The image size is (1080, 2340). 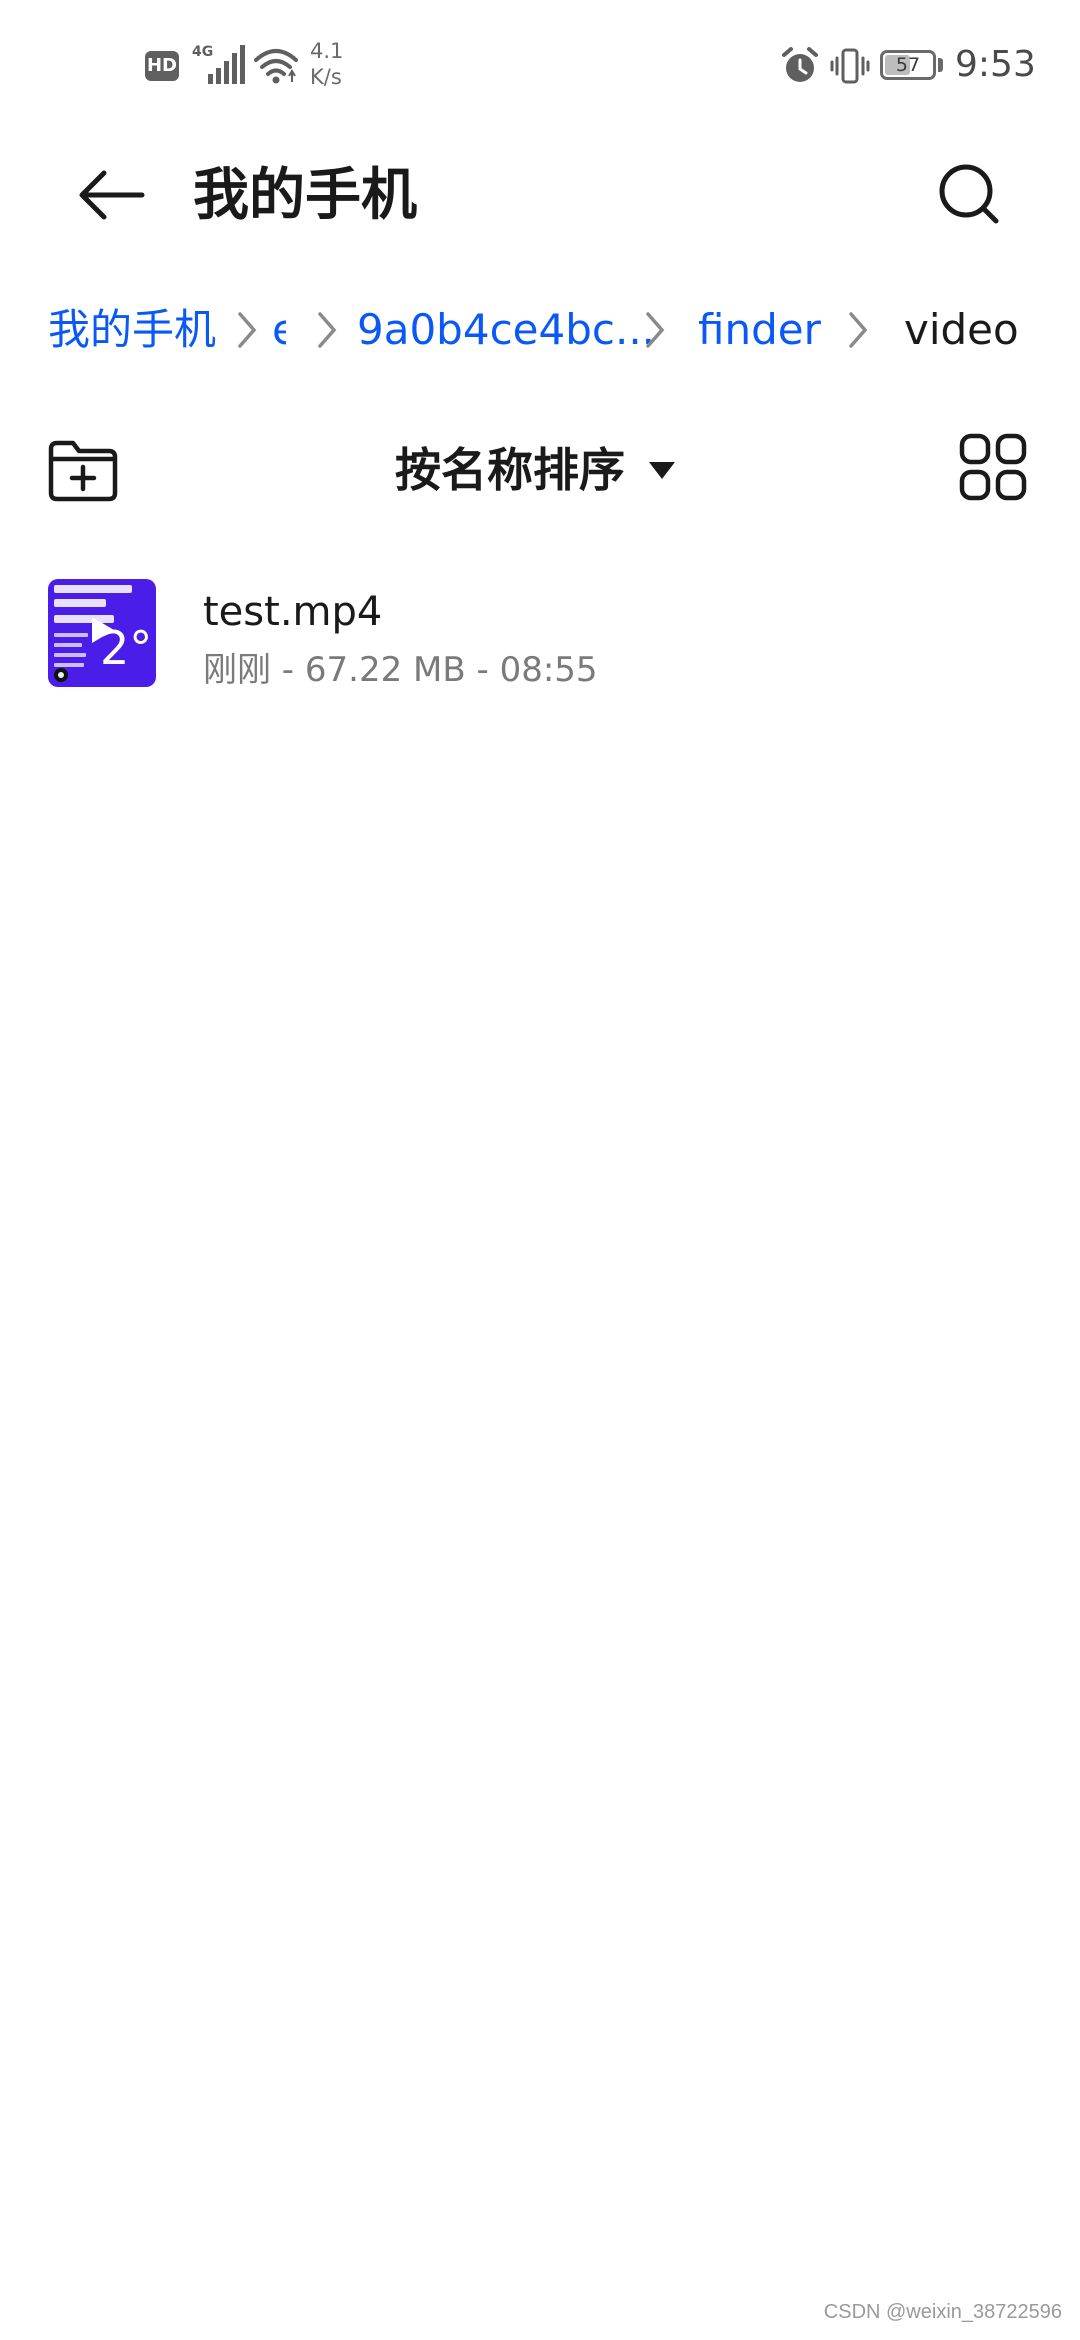 What do you see at coordinates (61, 675) in the screenshot?
I see `record-icon` at bounding box center [61, 675].